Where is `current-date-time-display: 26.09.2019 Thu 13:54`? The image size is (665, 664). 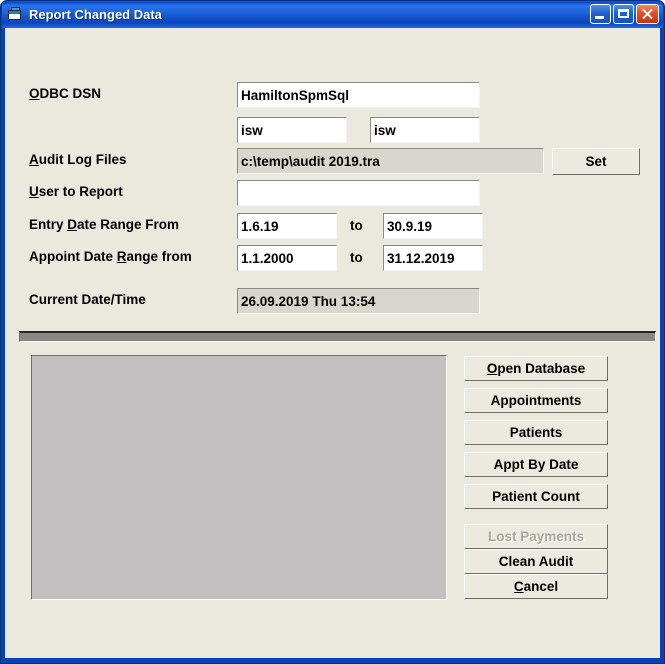
current-date-time-display: 26.09.2019 Thu 13:54 is located at coordinates (358, 301).